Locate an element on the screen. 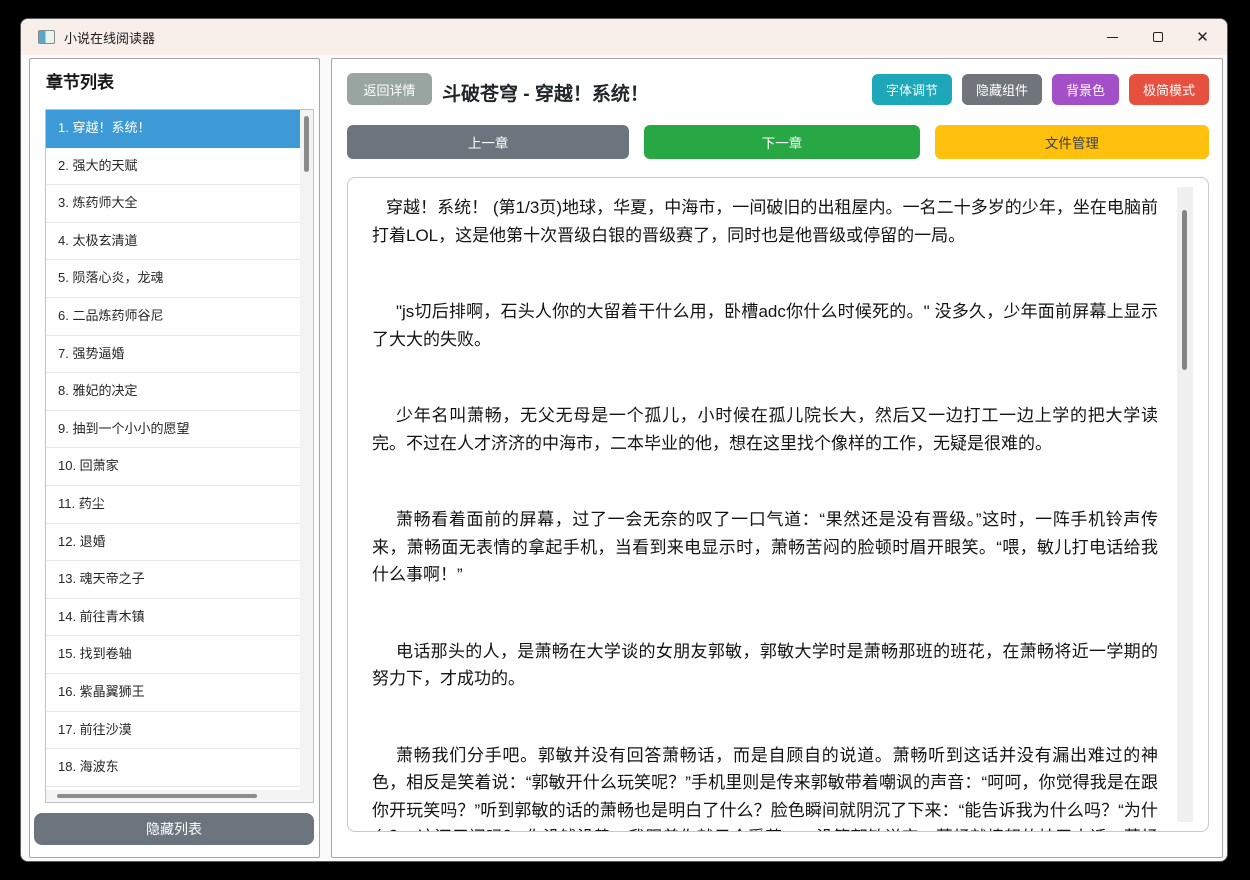 Image resolution: width=1250 pixels, height=880 pixels. reader-toolbar: 字体调节 隐藏组件 背景色 极简模式 is located at coordinates (1040, 89).